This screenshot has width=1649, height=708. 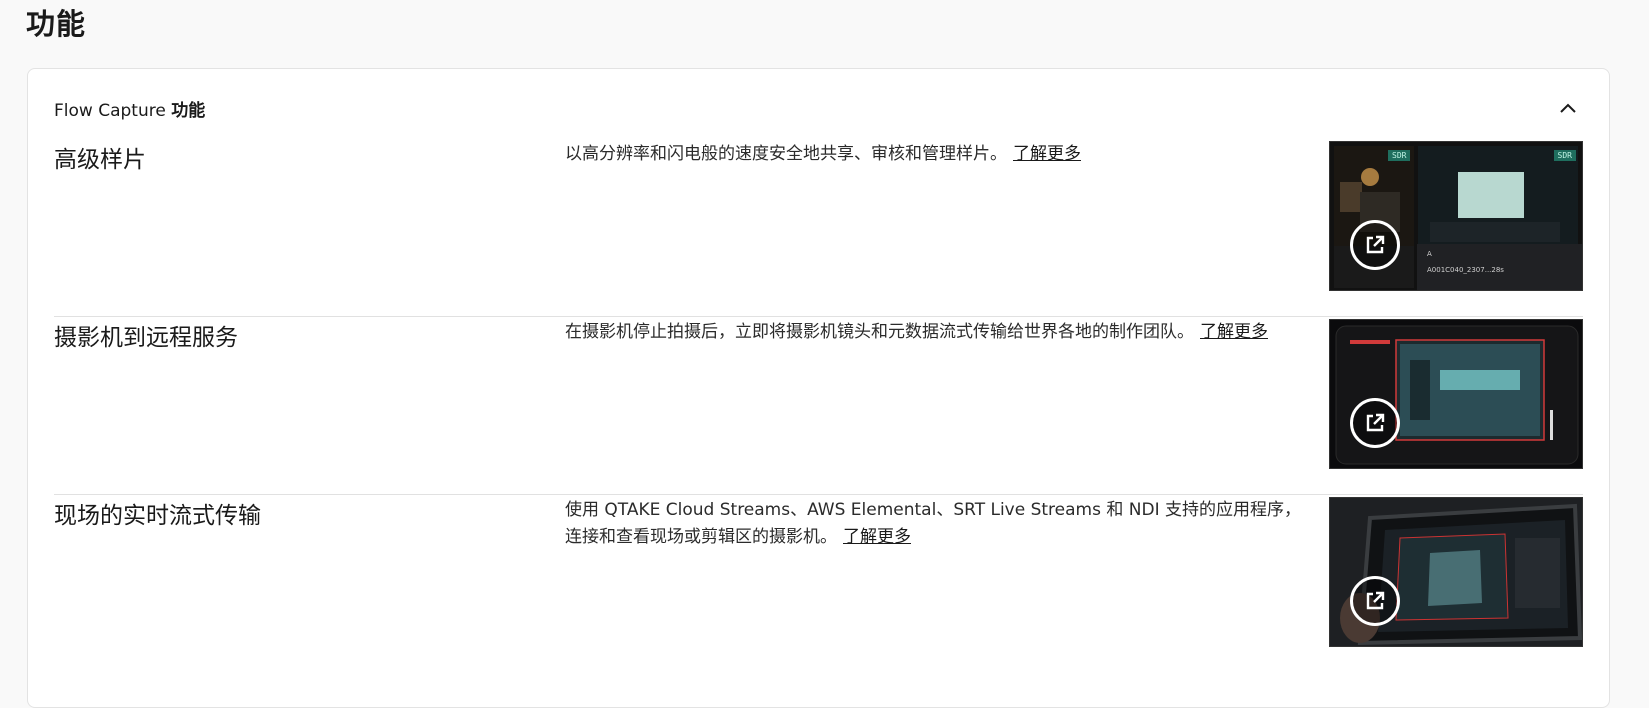 What do you see at coordinates (786, 154) in the screenshot?
I see `feature-description-text: 以高分辨率和闪电般的速度安全地共享、审核和管理样片。` at bounding box center [786, 154].